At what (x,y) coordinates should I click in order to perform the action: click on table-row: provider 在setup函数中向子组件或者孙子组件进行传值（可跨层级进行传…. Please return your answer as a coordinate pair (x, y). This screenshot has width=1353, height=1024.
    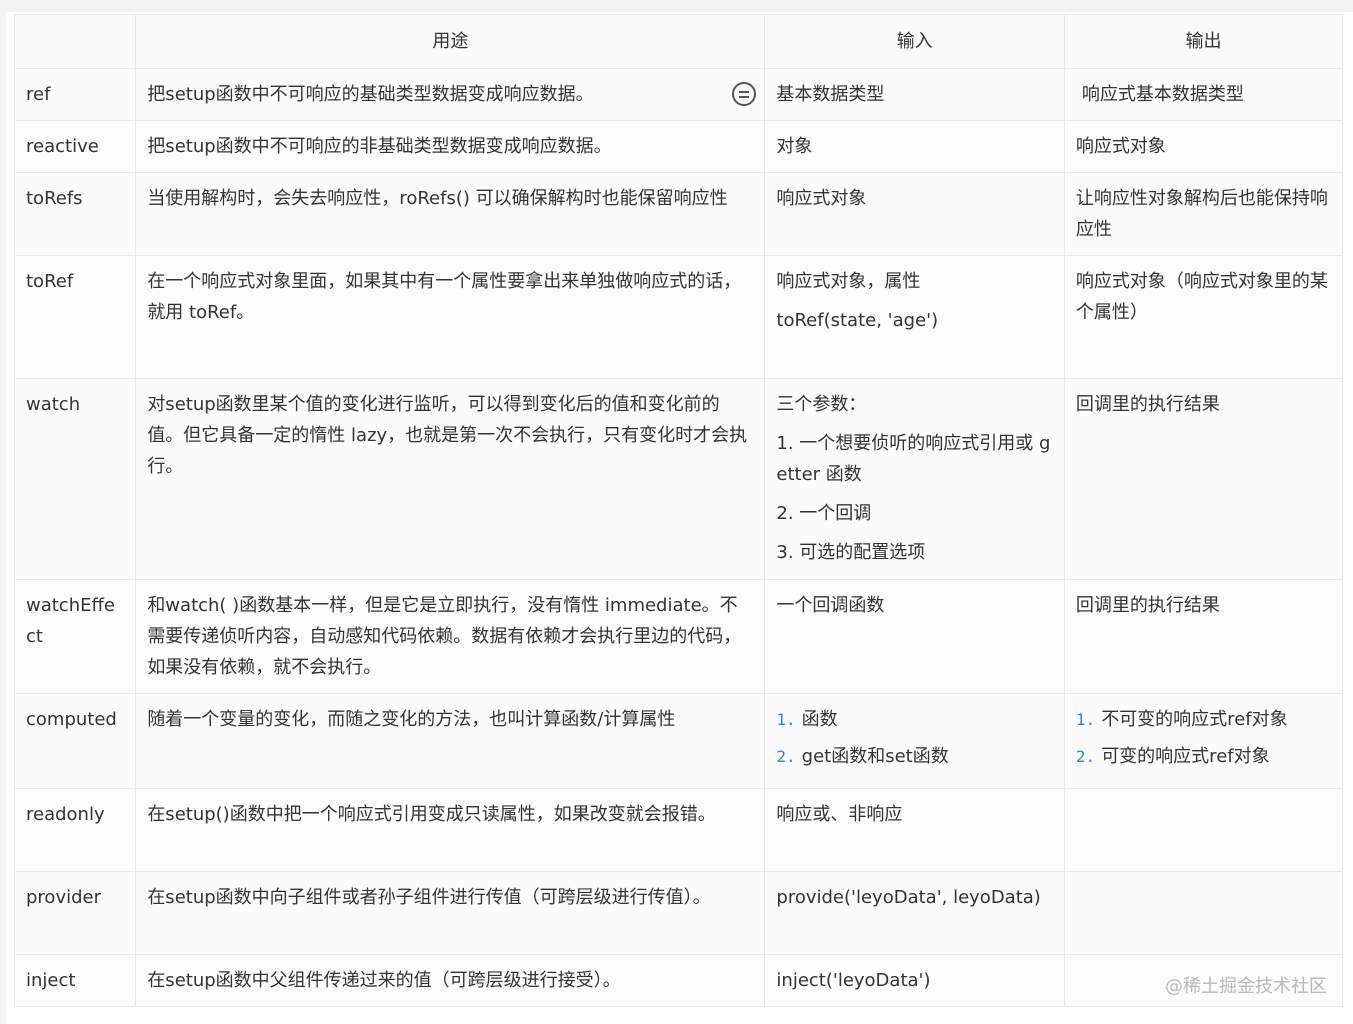
    Looking at the image, I should click on (678, 913).